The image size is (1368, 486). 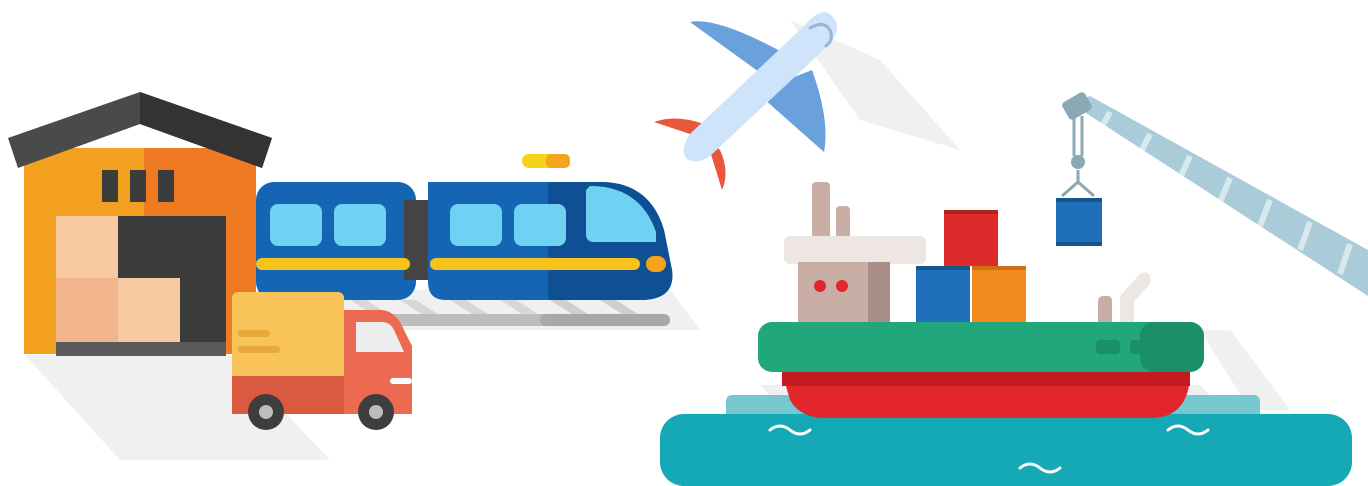 I want to click on ship-mast, so click(x=1135, y=297).